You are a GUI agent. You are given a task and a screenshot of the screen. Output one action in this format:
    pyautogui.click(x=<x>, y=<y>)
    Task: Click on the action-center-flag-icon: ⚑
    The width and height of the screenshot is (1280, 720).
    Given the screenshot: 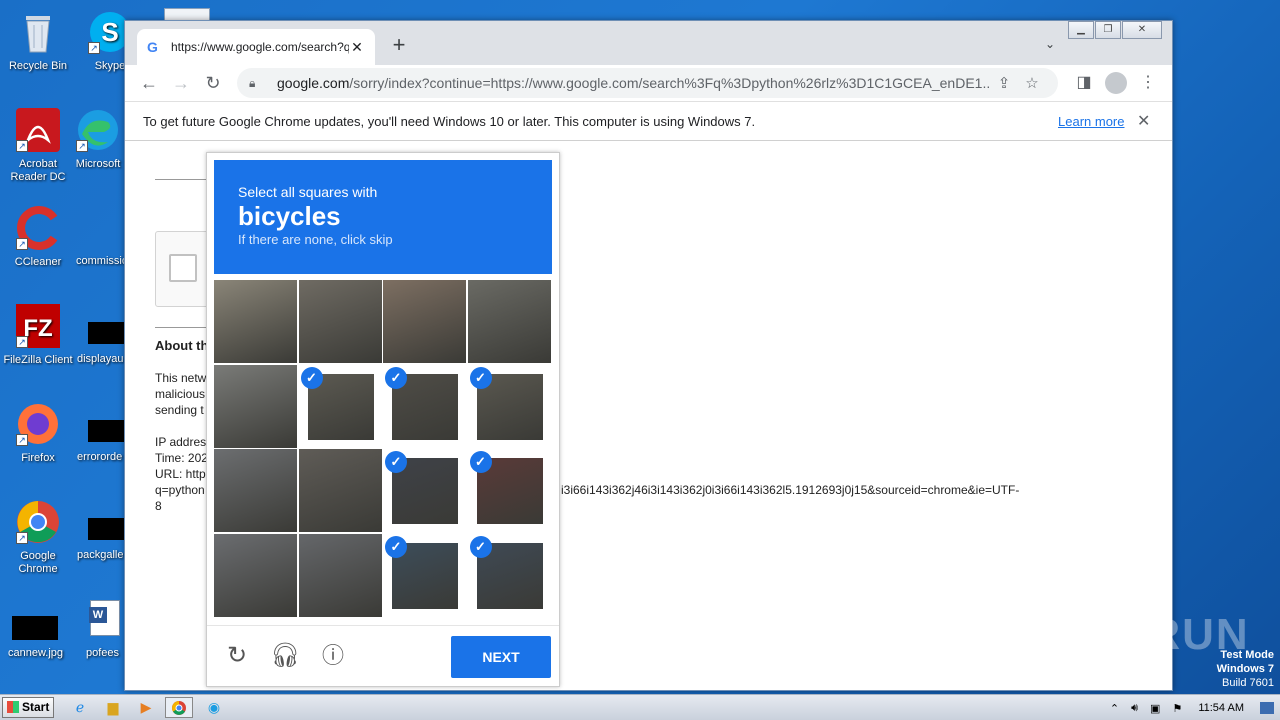 What is the action you would take?
    pyautogui.click(x=1177, y=708)
    